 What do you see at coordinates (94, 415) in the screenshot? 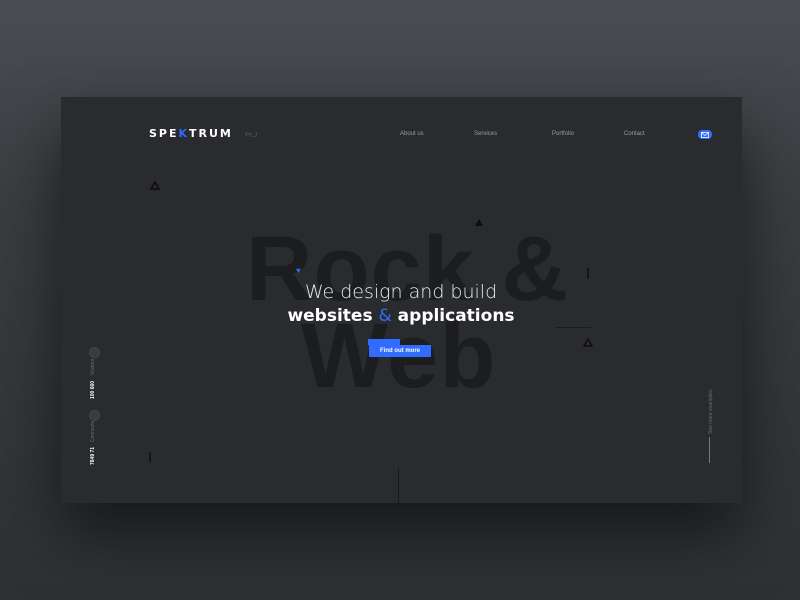
I see `connects-icon` at bounding box center [94, 415].